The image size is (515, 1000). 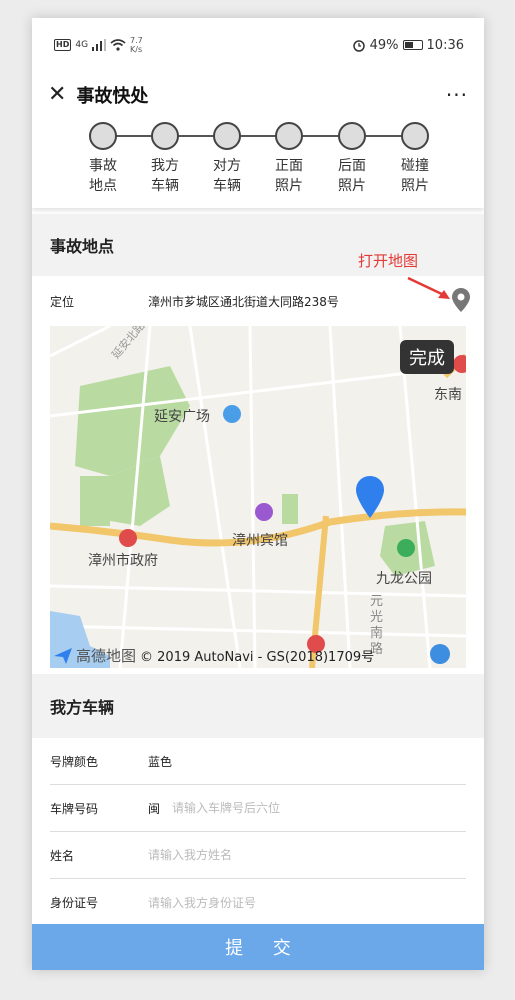 I want to click on battery-percent: 49%, so click(x=384, y=45).